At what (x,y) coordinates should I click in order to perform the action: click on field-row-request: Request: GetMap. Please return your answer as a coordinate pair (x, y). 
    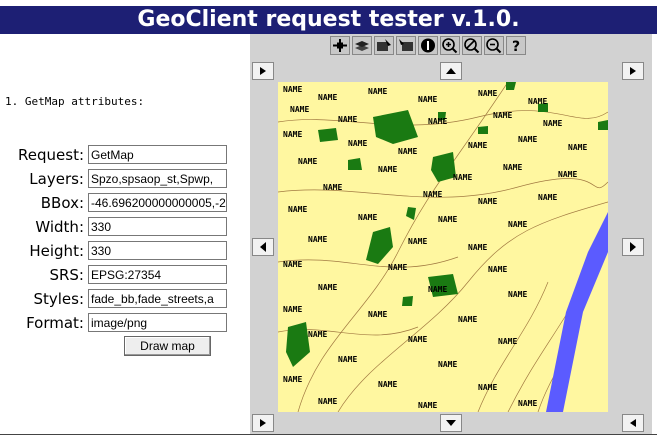
    Looking at the image, I should click on (120, 157).